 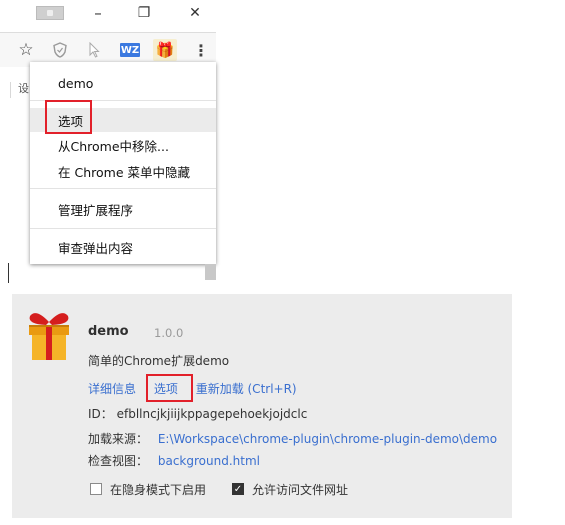 I want to click on close-button: ✕, so click(x=195, y=13).